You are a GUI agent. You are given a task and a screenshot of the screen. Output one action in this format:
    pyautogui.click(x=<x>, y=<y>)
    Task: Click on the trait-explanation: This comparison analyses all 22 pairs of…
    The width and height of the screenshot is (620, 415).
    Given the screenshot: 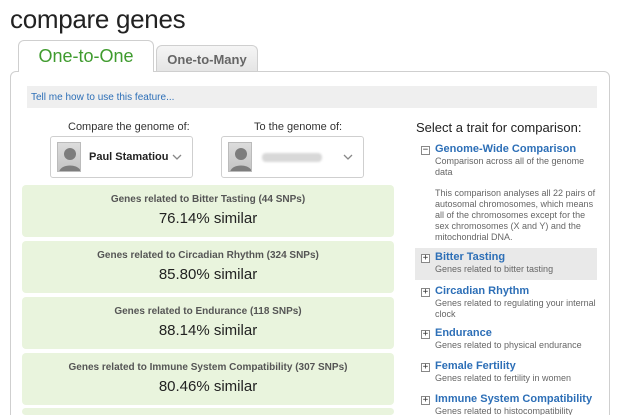 What is the action you would take?
    pyautogui.click(x=515, y=215)
    